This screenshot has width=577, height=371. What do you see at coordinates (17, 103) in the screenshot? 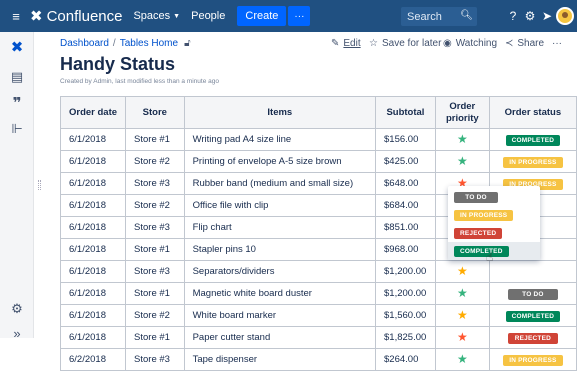
I see `blog-quote-icon: ❞` at bounding box center [17, 103].